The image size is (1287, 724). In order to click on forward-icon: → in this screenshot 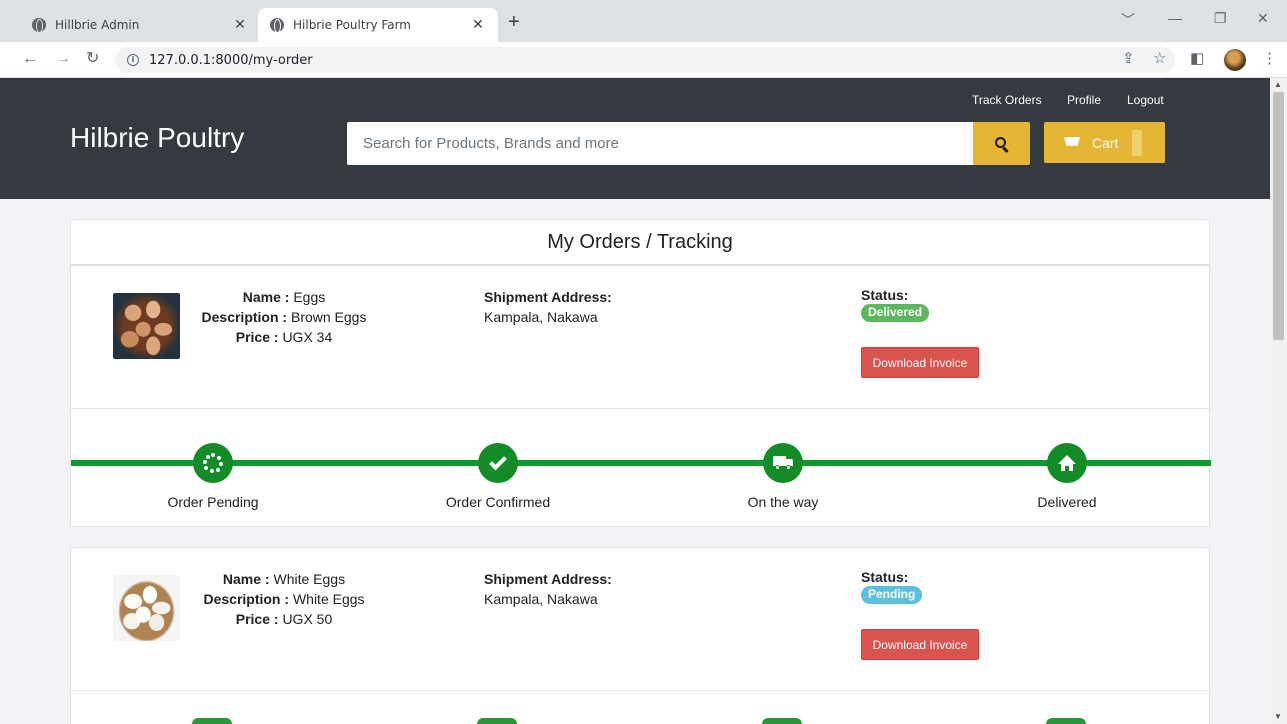, I will do `click(63, 59)`.